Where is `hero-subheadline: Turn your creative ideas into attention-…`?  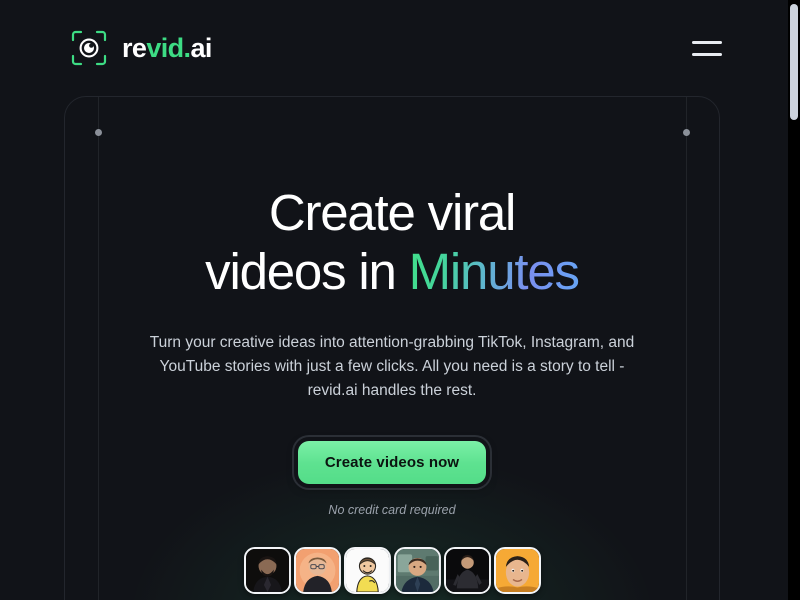
hero-subheadline: Turn your creative ideas into attention-… is located at coordinates (392, 366).